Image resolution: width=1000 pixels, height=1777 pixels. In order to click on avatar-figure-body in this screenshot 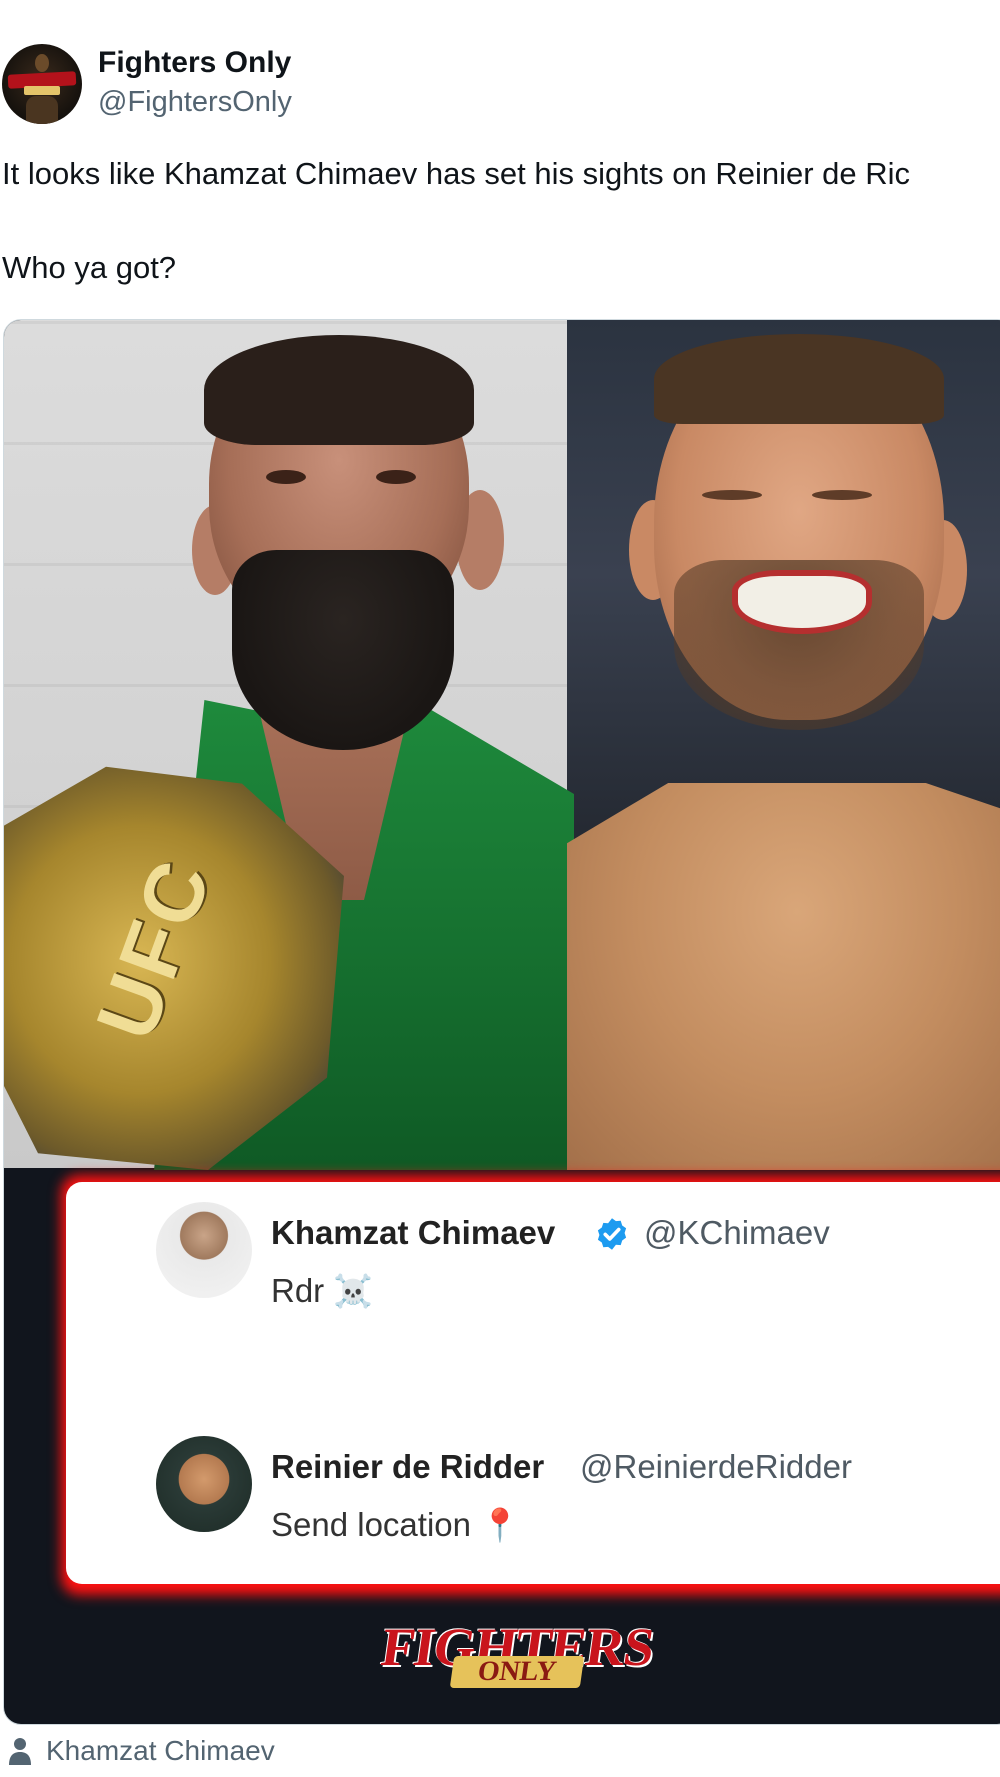, I will do `click(42, 110)`.